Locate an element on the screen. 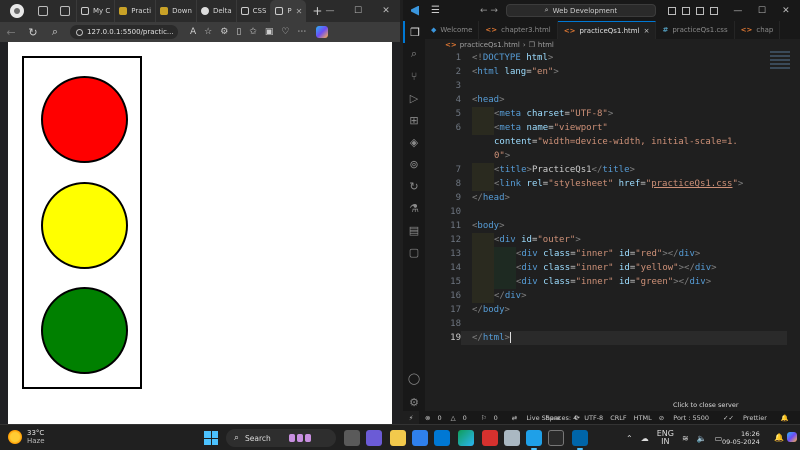 The height and width of the screenshot is (450, 800). close-tab-icon: × is located at coordinates (647, 31).